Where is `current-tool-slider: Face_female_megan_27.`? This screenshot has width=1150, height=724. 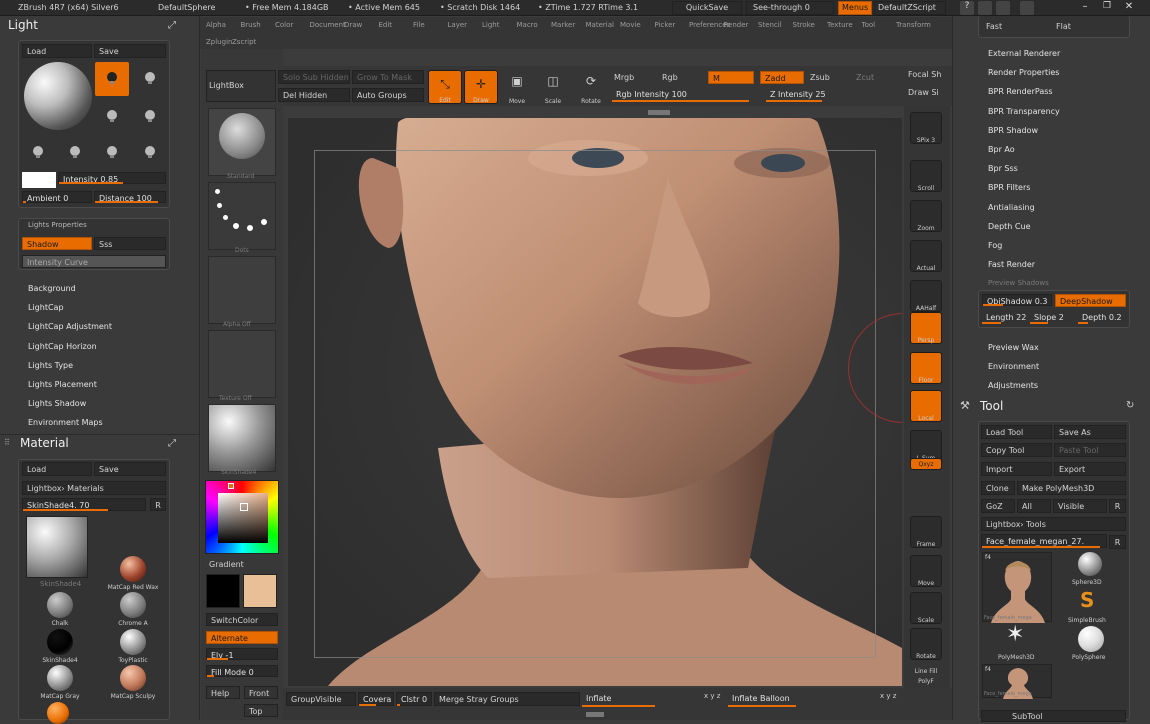 current-tool-slider: Face_female_megan_27. is located at coordinates (1044, 541).